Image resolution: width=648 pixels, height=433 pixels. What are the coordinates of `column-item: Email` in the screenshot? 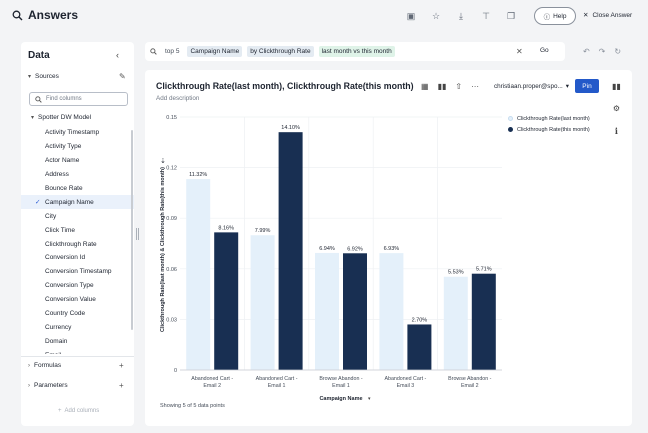 It's located at (77, 351).